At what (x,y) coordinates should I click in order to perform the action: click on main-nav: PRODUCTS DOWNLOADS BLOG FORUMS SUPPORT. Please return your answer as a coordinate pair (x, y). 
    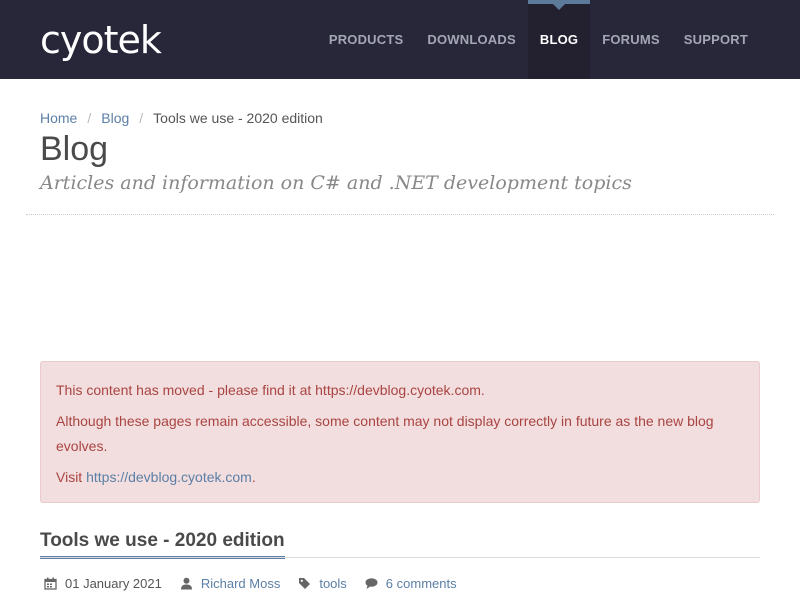
    Looking at the image, I should click on (538, 39).